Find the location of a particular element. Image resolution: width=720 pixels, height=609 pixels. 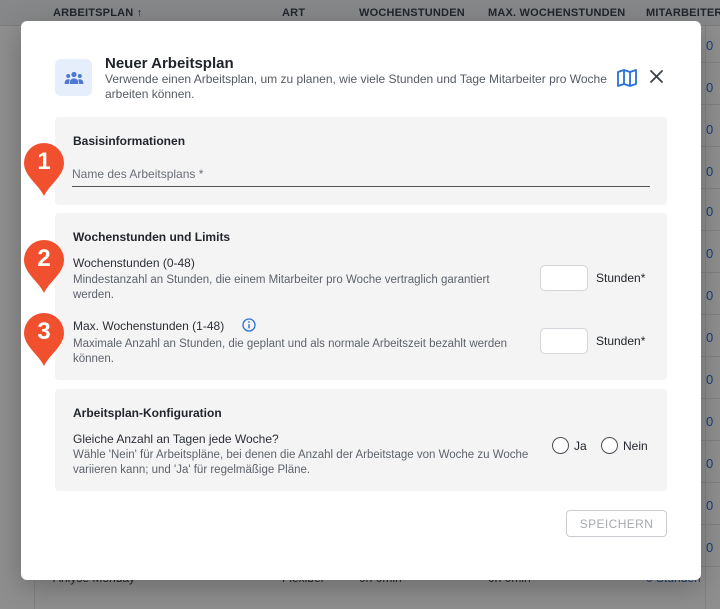

info-icon is located at coordinates (249, 325).